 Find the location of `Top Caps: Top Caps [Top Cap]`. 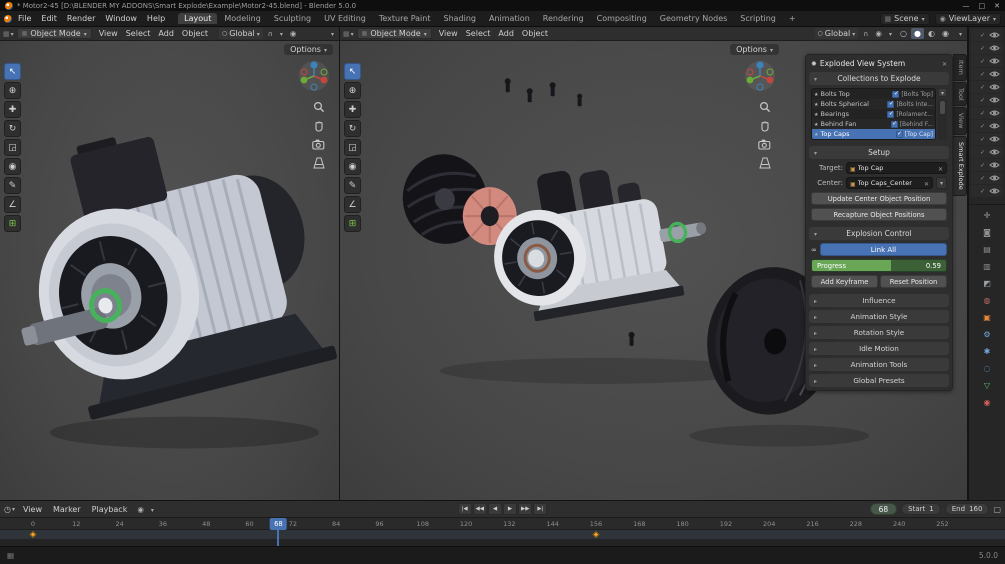

Top Caps: Top Caps [Top Cap] is located at coordinates (873, 134).